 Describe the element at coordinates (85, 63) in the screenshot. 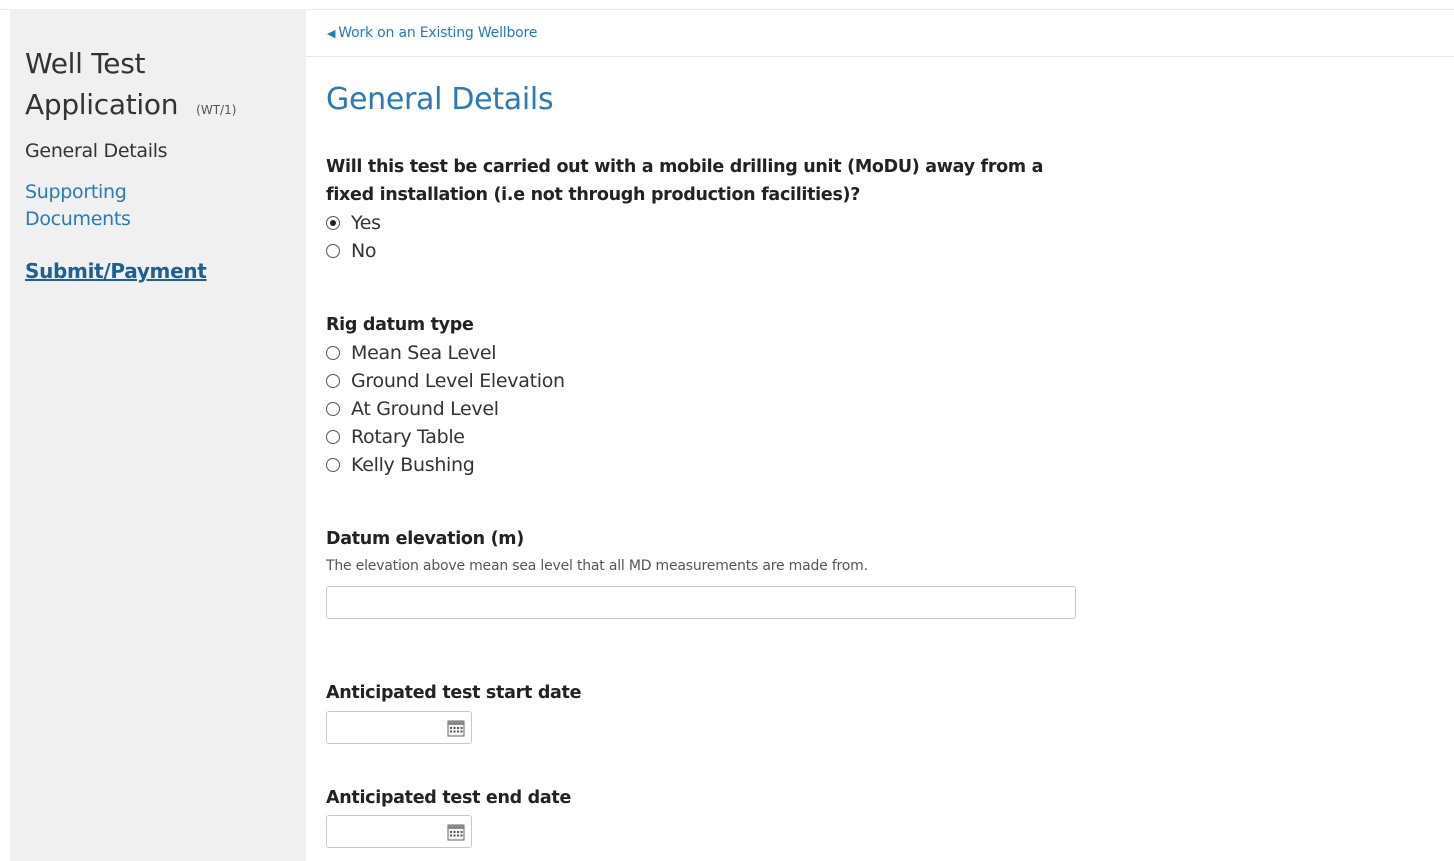

I see `app-title-line1: Well Test` at that location.